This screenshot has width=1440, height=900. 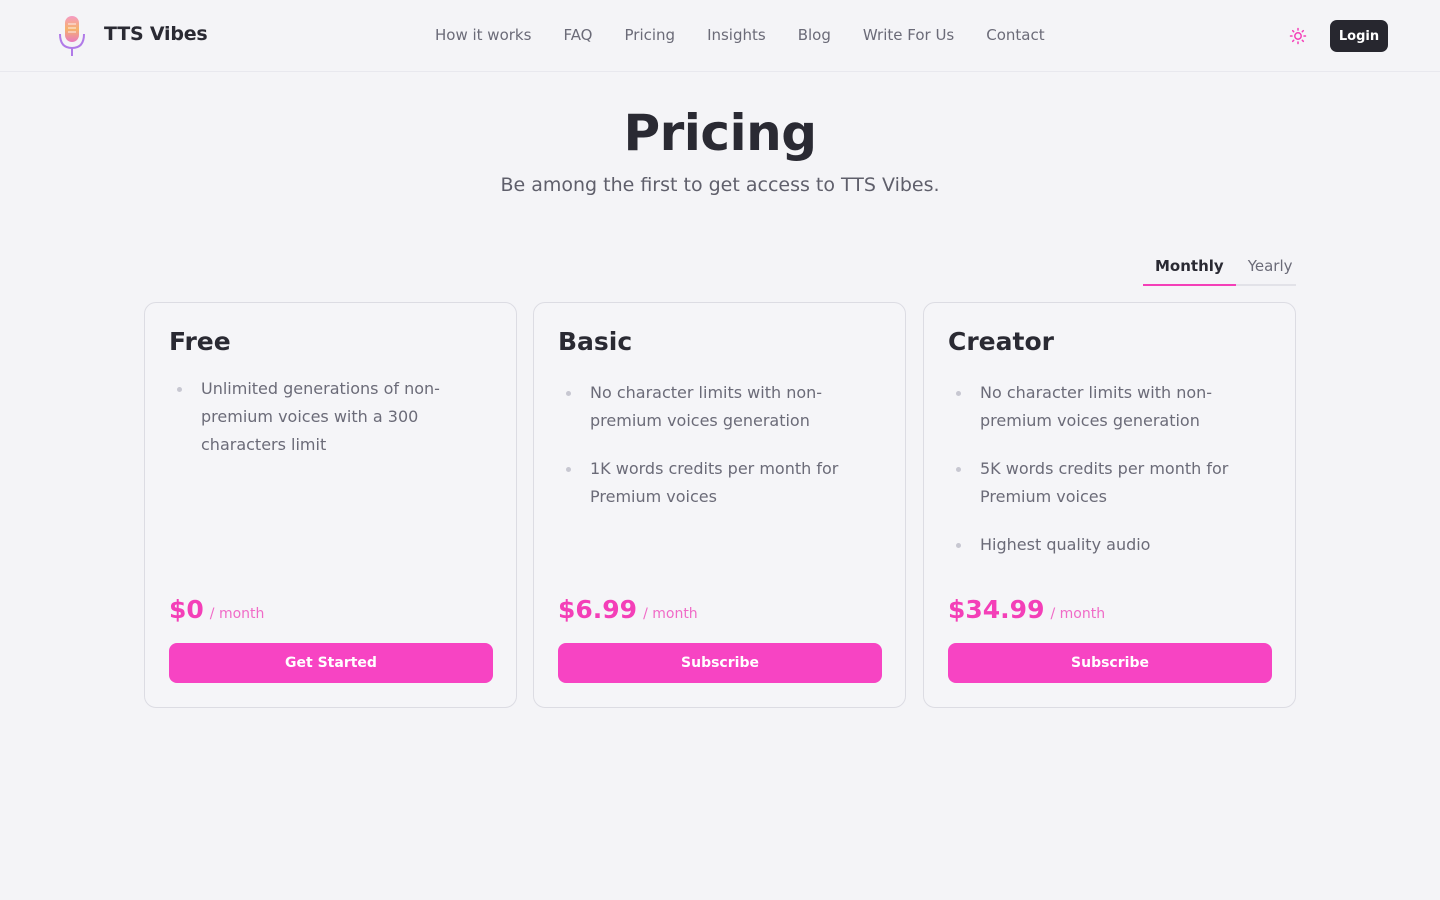 What do you see at coordinates (814, 35) in the screenshot?
I see `nav-blog: Blog` at bounding box center [814, 35].